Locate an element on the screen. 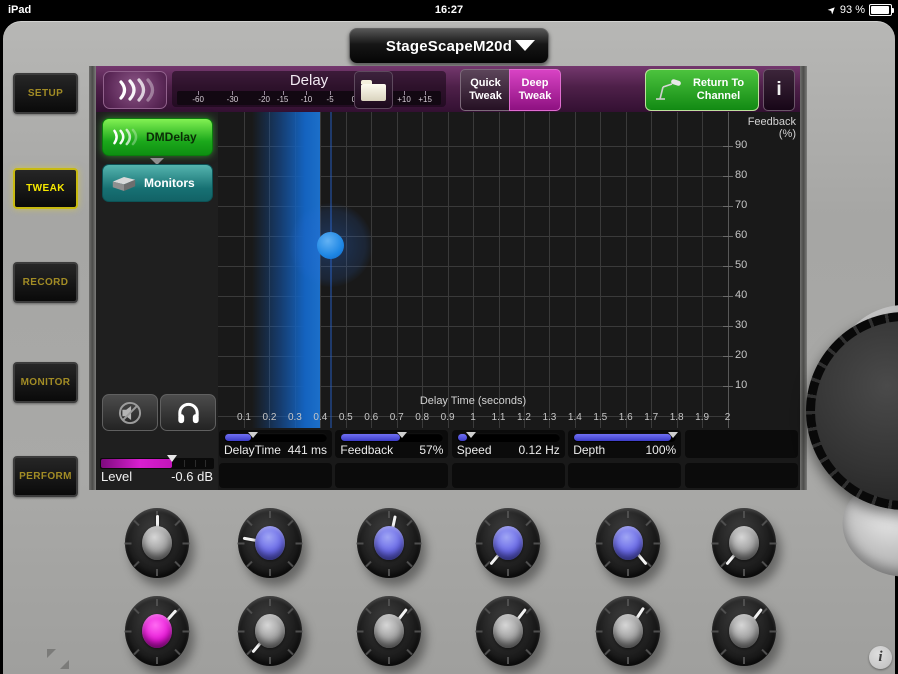 Image resolution: width=898 pixels, height=674 pixels. parameter-name: Feedback is located at coordinates (367, 450).